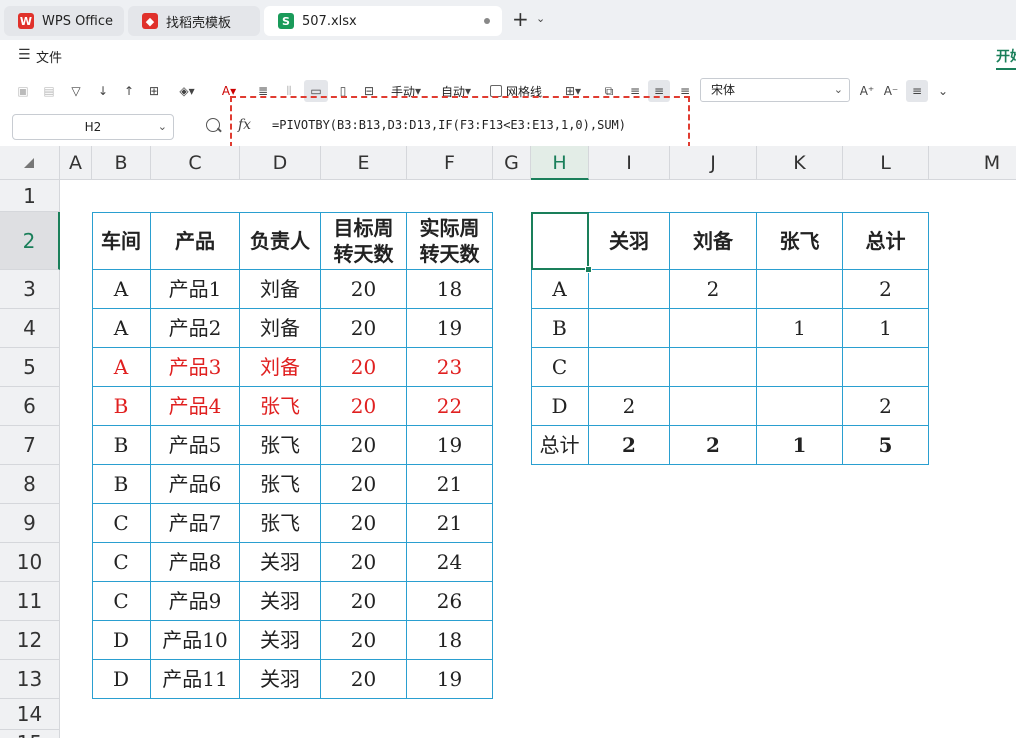 Image resolution: width=1016 pixels, height=738 pixels. I want to click on sort-asc-icon: ↓, so click(103, 91).